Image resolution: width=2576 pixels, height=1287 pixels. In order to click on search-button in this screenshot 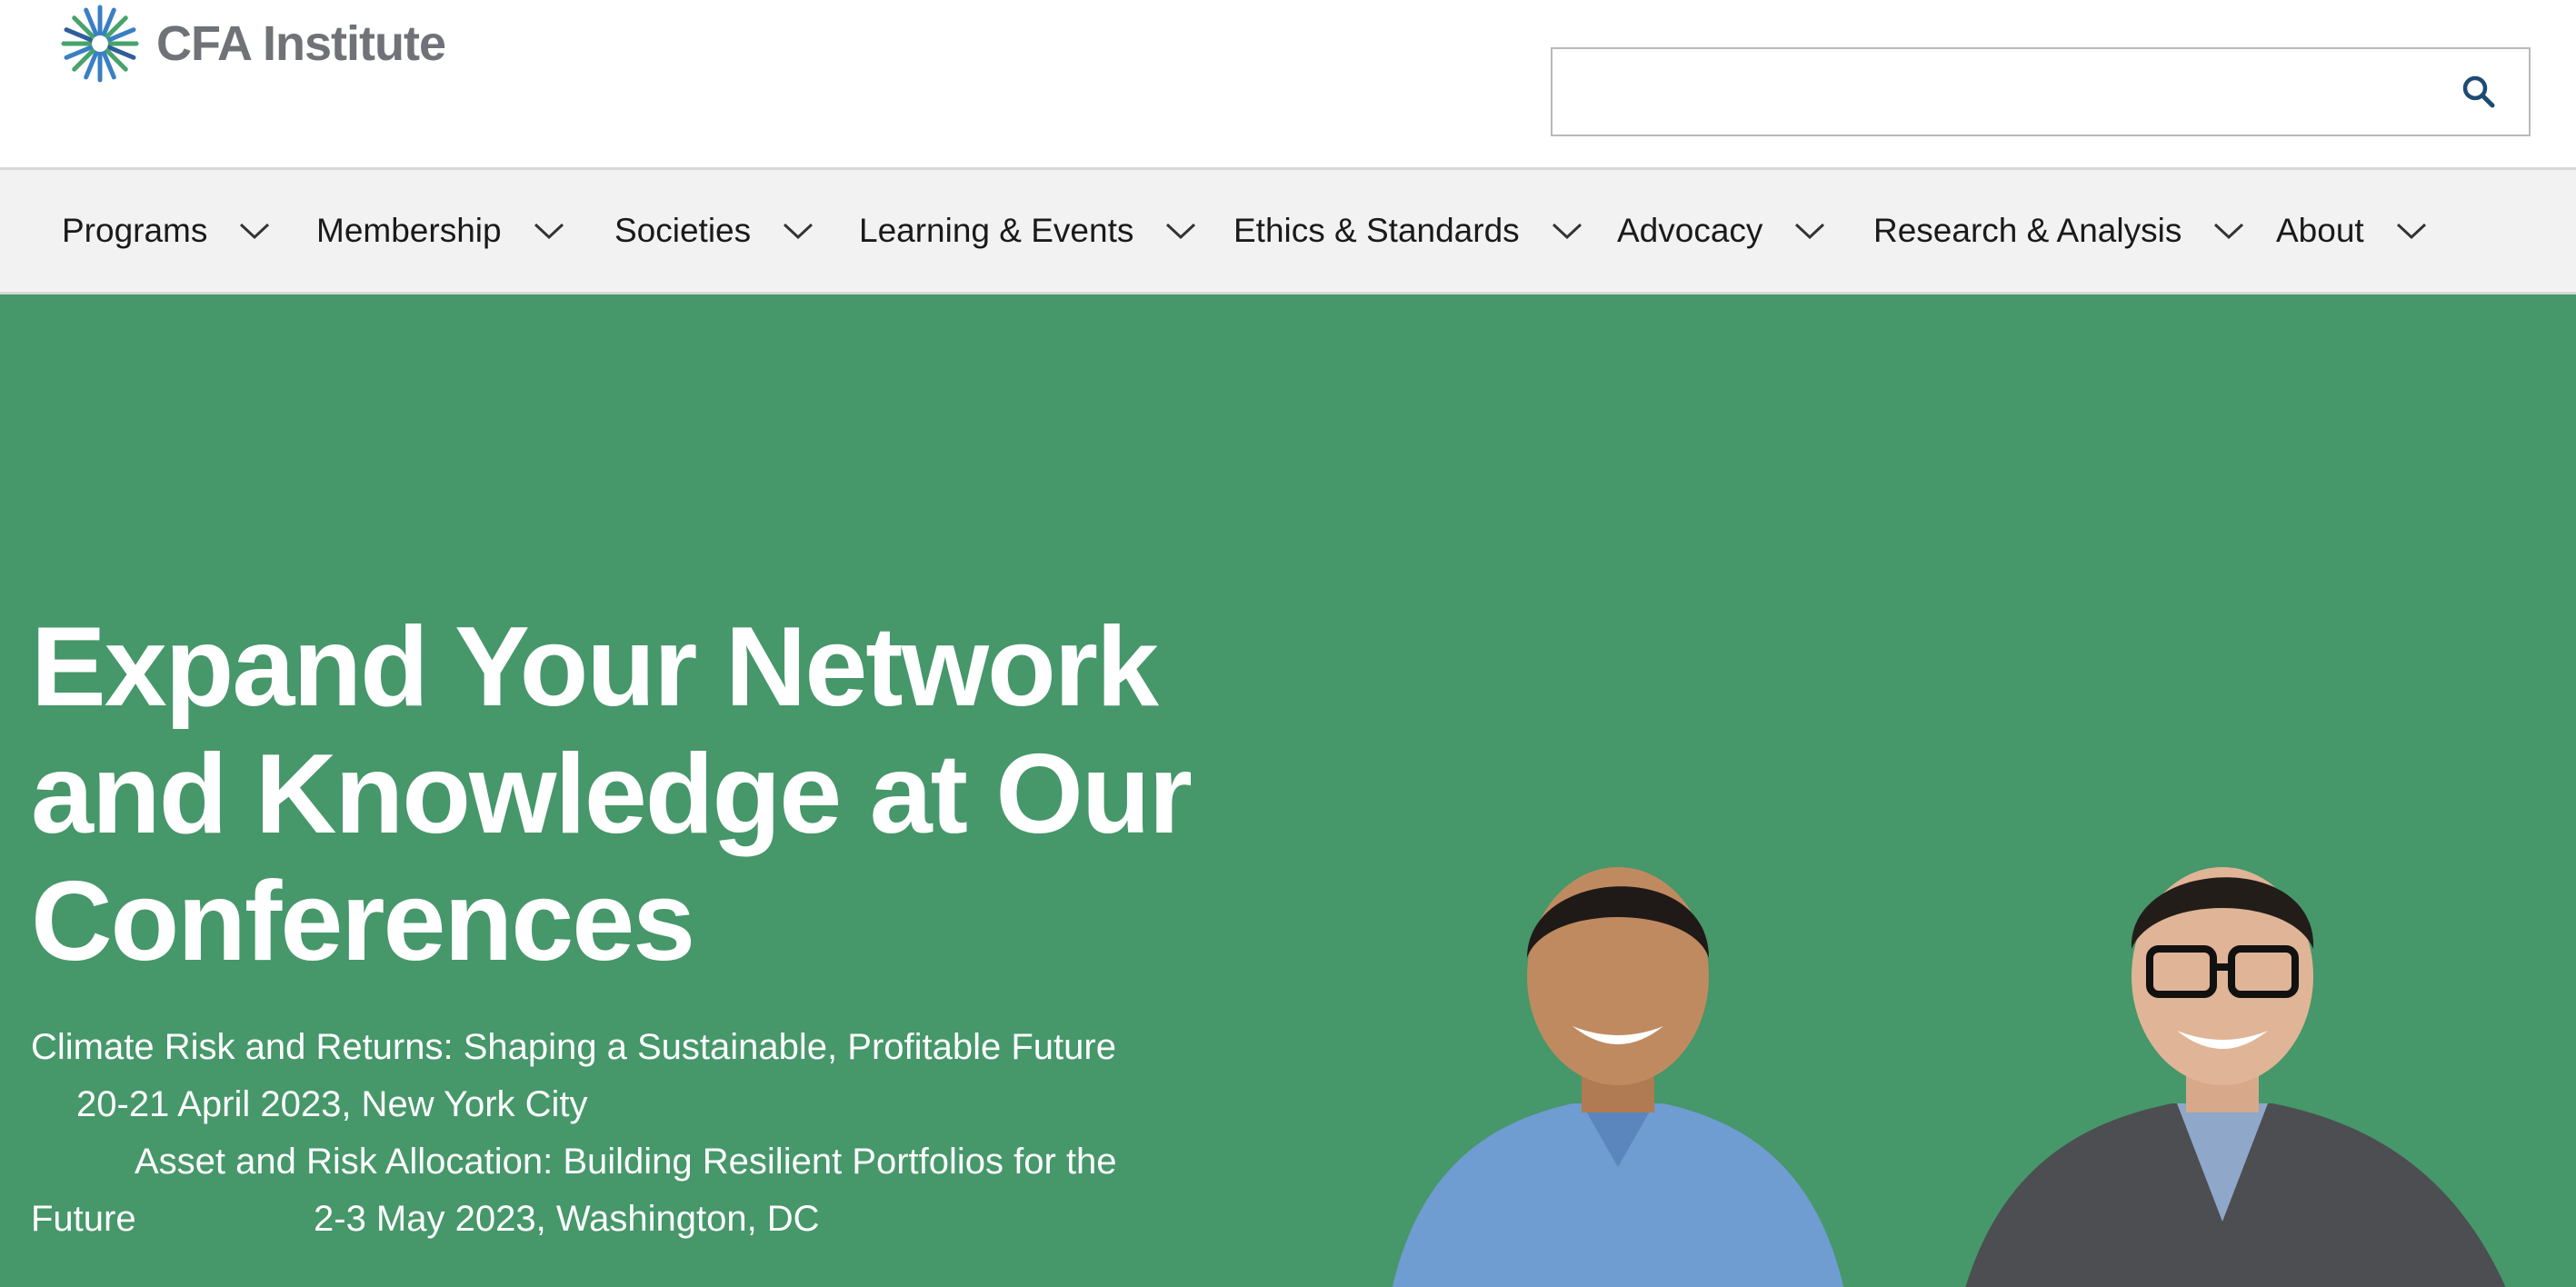, I will do `click(2479, 92)`.